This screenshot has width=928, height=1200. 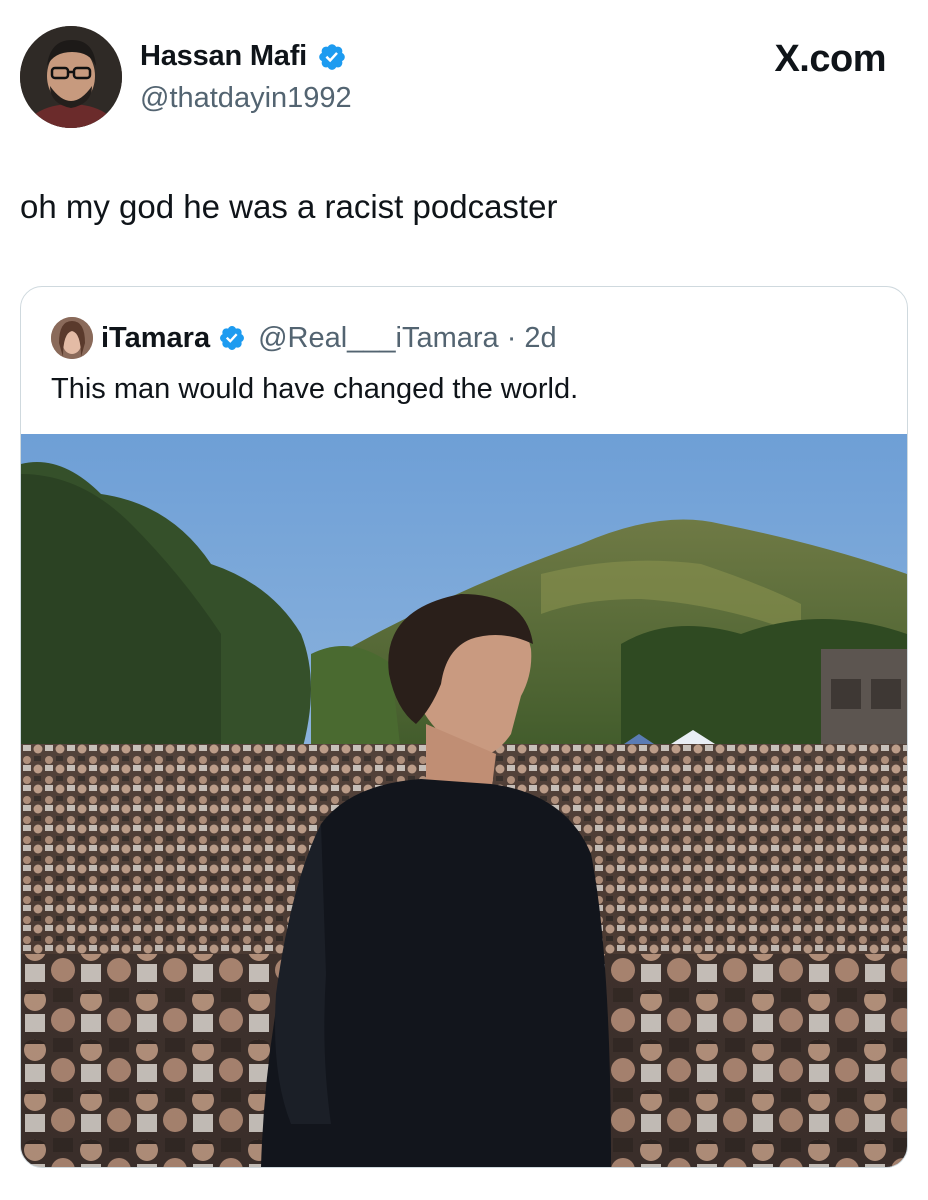 What do you see at coordinates (830, 59) in the screenshot?
I see `x-logo: X.com` at bounding box center [830, 59].